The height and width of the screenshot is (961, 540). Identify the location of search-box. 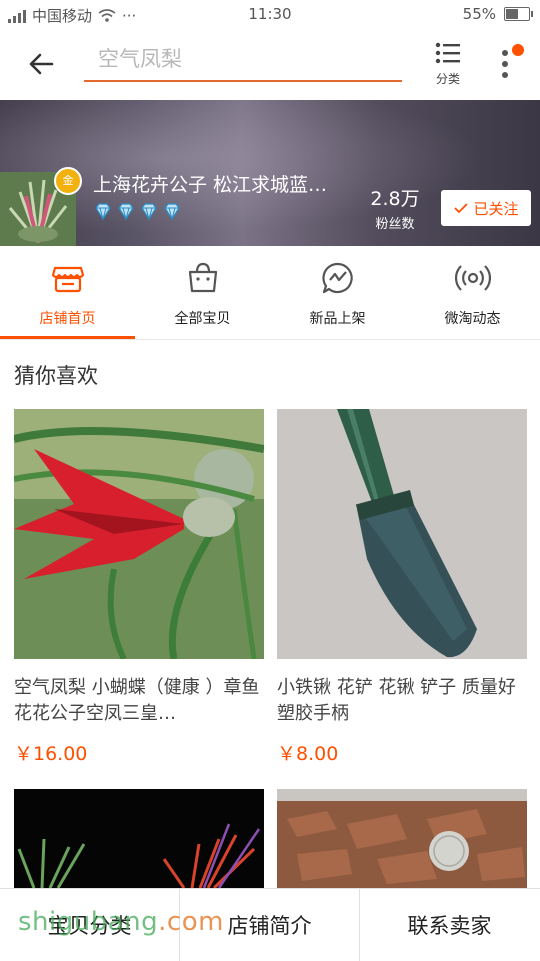
(243, 61).